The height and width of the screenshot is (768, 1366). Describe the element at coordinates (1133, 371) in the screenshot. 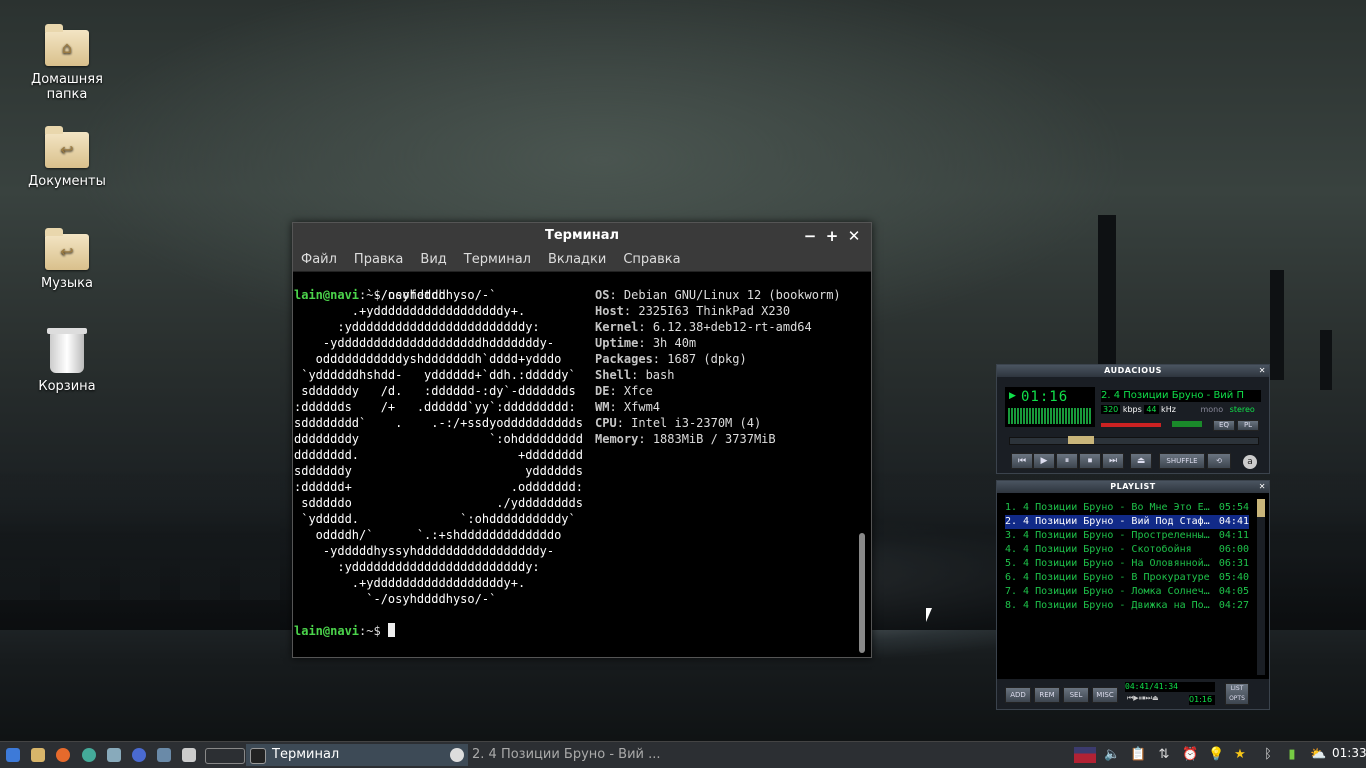

I see `audacious-titlebar: AUDACIOUS ✕` at that location.